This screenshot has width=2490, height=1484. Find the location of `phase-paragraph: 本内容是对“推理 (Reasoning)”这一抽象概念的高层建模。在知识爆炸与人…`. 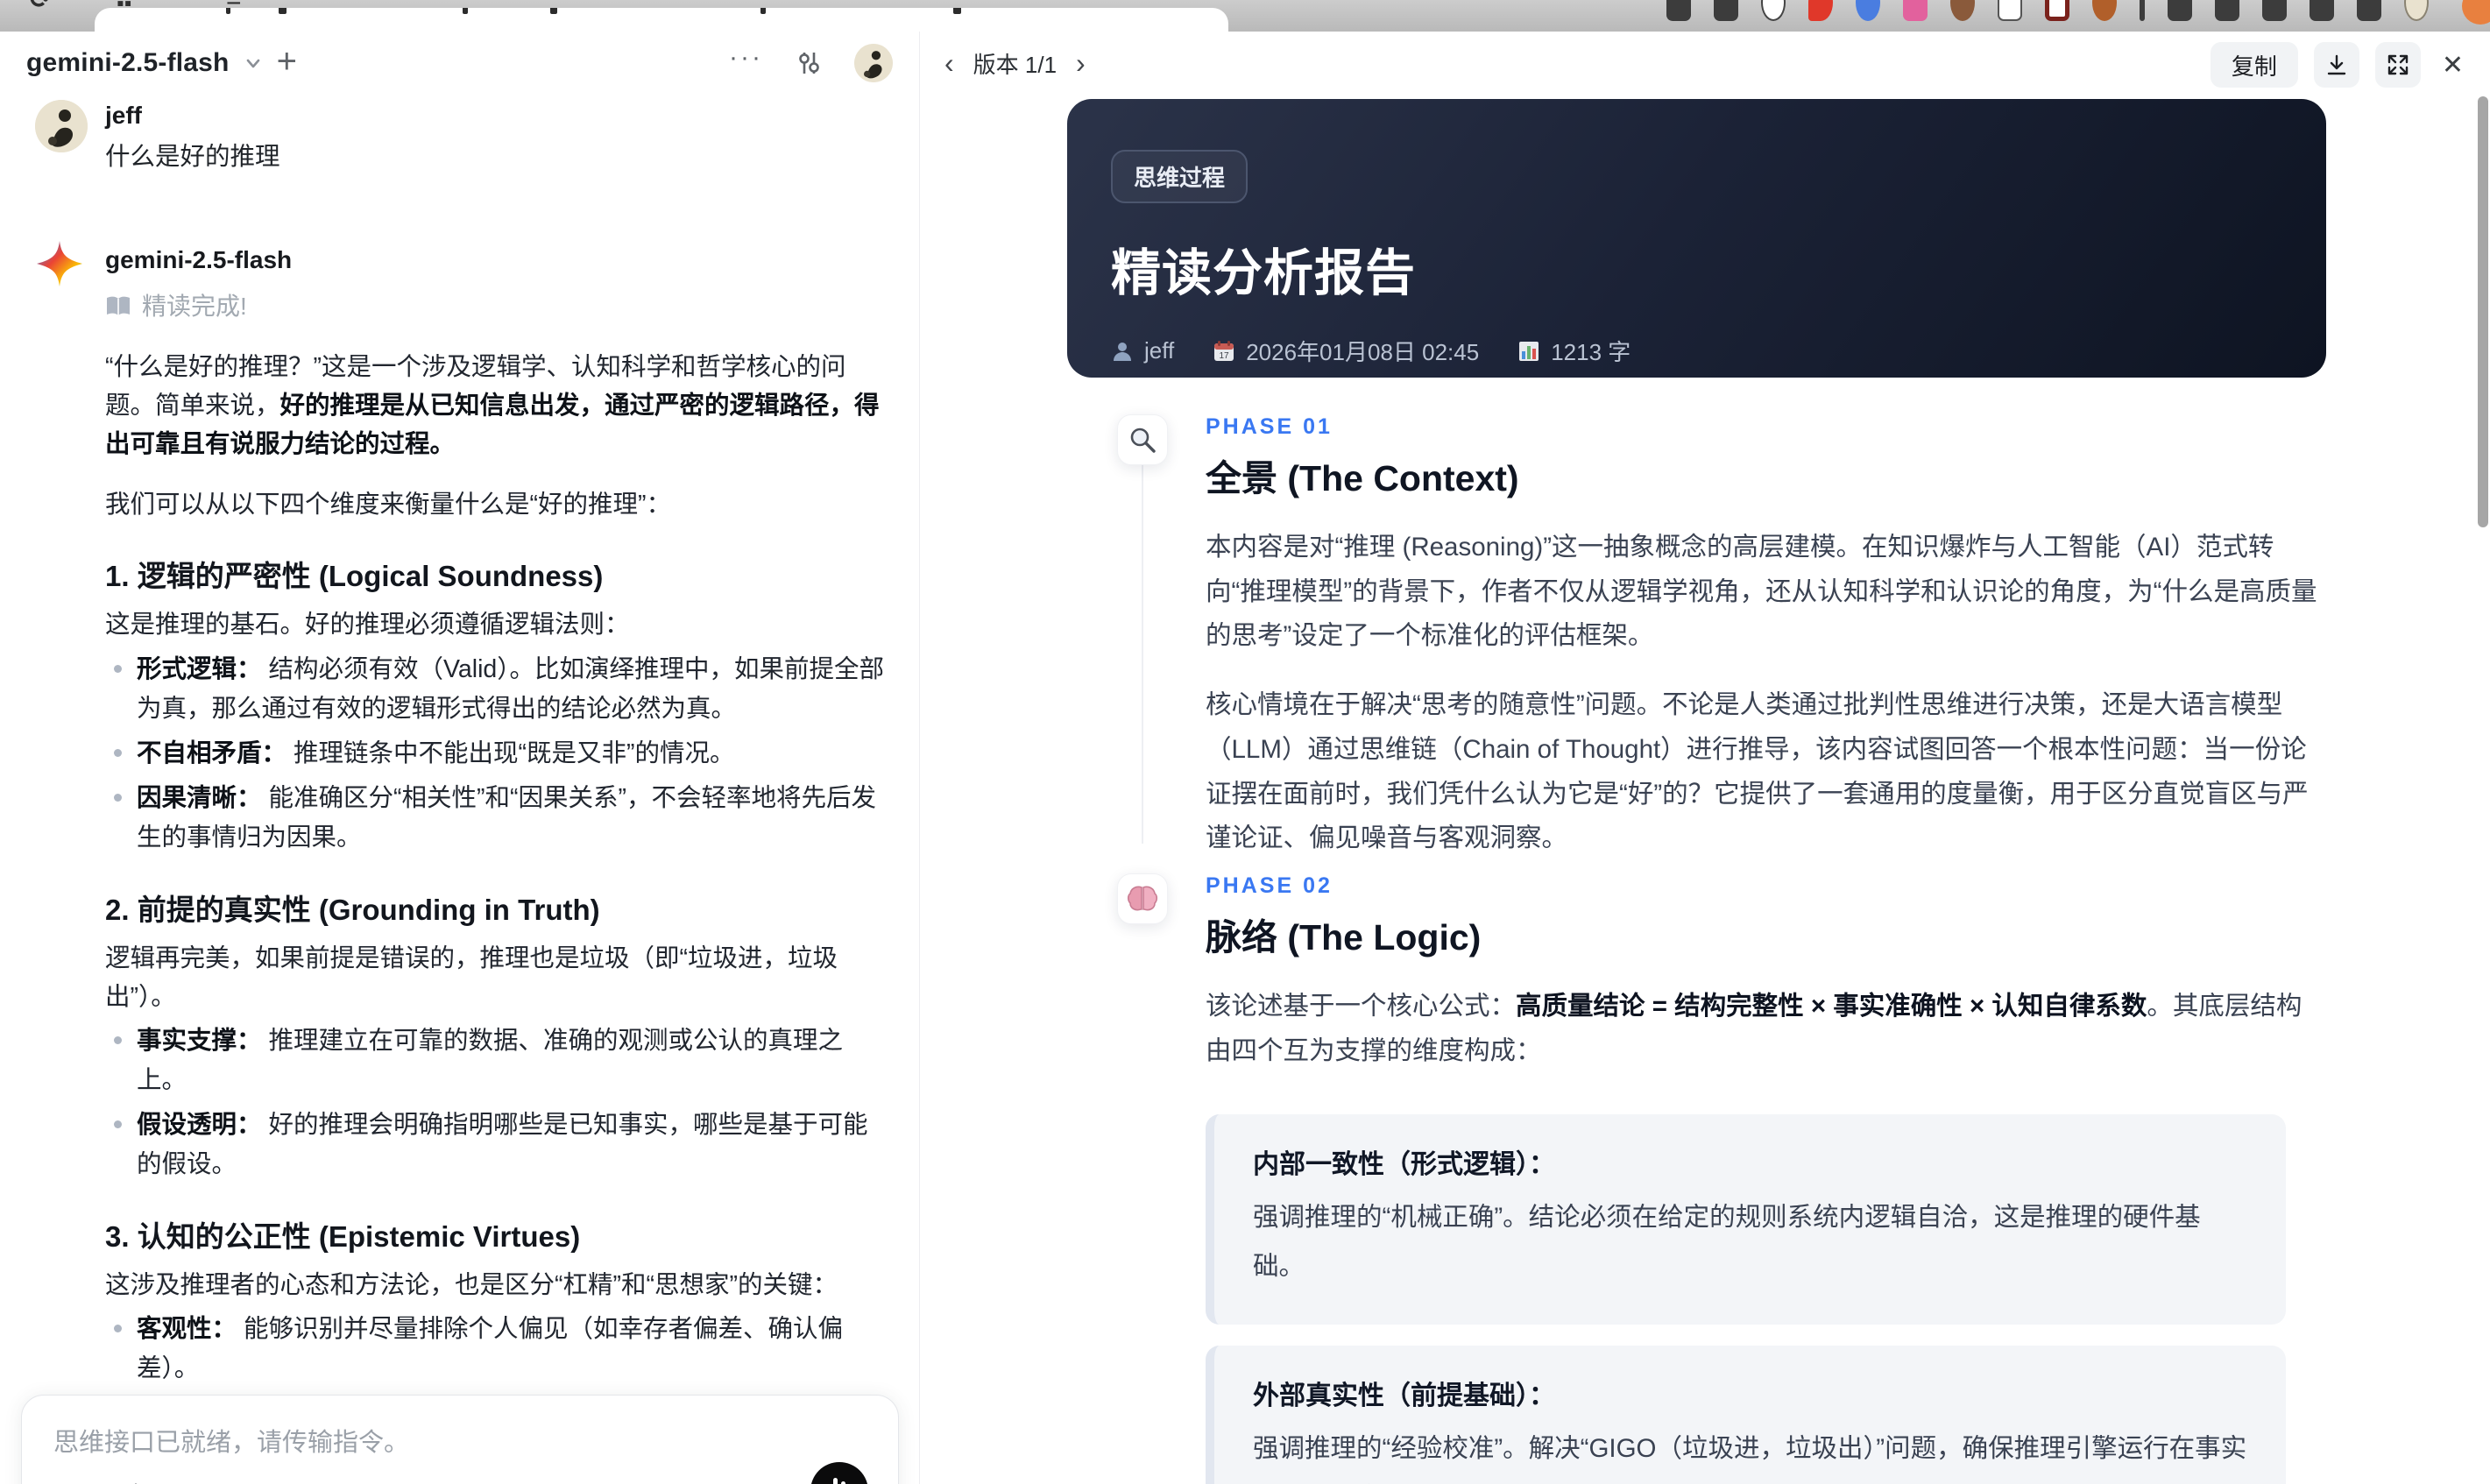

phase-paragraph: 本内容是对“推理 (Reasoning)”这一抽象概念的高层建模。在知识爆炸与人… is located at coordinates (1762, 592).